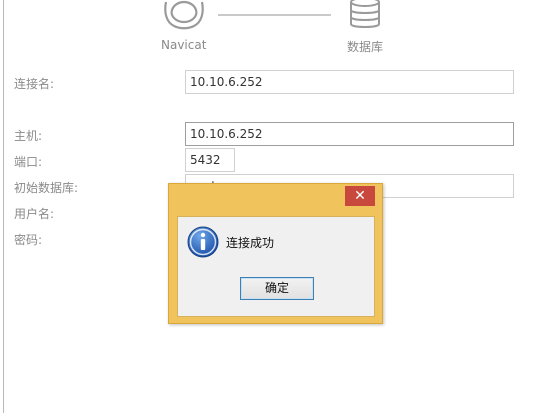  I want to click on port-input: 5432, so click(210, 160).